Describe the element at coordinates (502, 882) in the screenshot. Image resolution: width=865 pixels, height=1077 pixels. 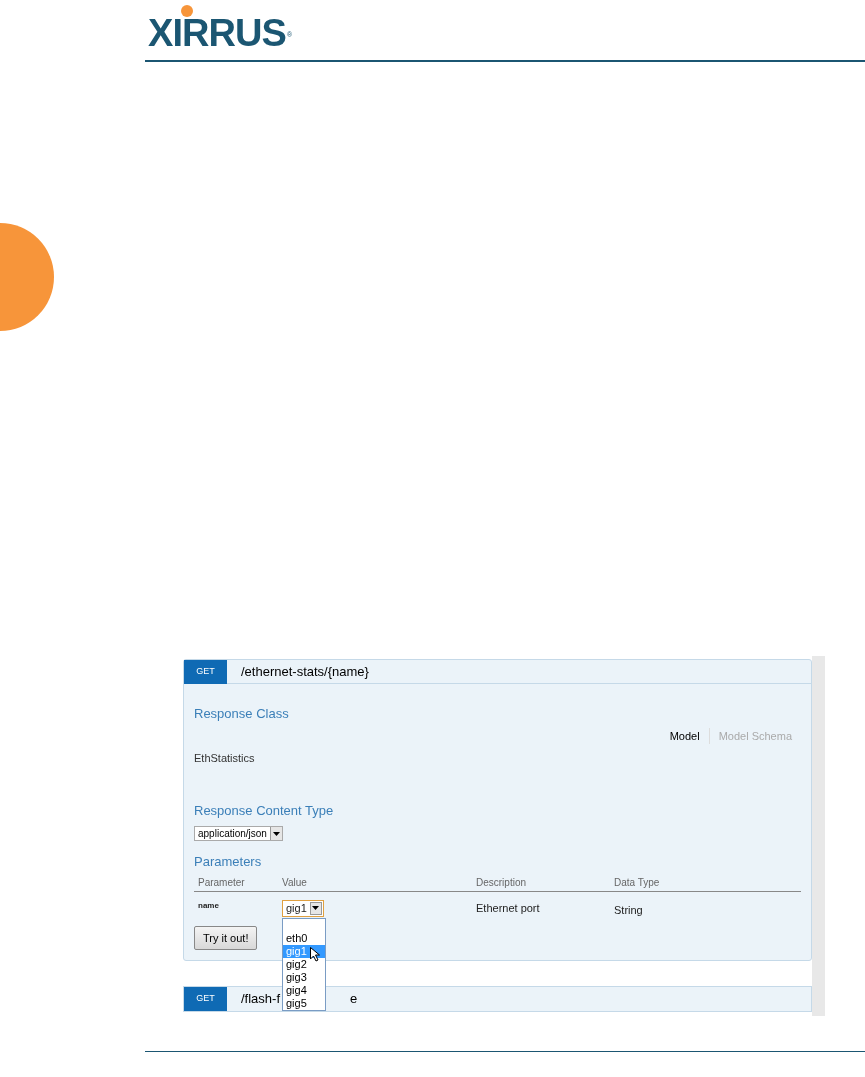
I see `column-header: Description` at that location.